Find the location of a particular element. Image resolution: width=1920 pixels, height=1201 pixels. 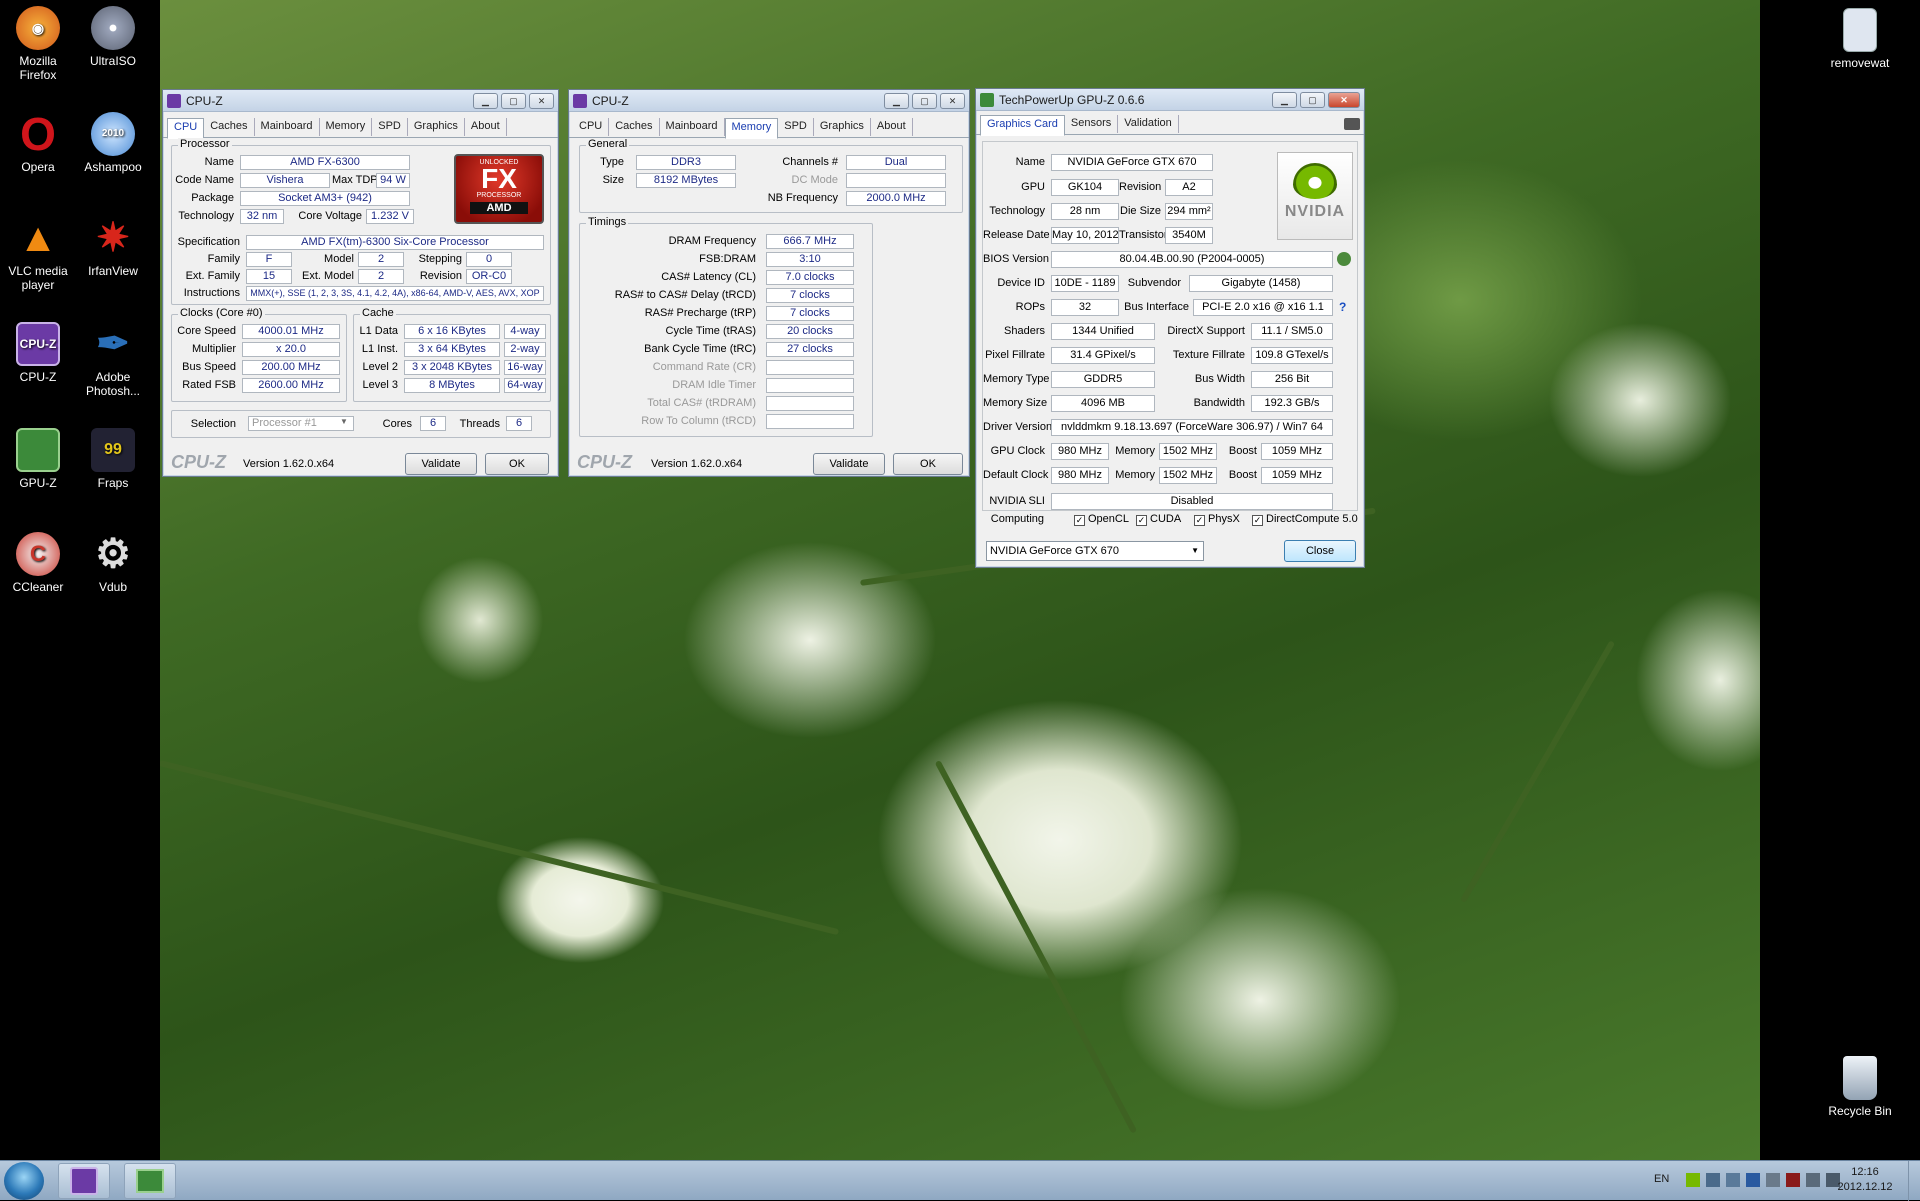

desktop-icon-firefox: ◉ Mozilla Firefox is located at coordinates (38, 44).